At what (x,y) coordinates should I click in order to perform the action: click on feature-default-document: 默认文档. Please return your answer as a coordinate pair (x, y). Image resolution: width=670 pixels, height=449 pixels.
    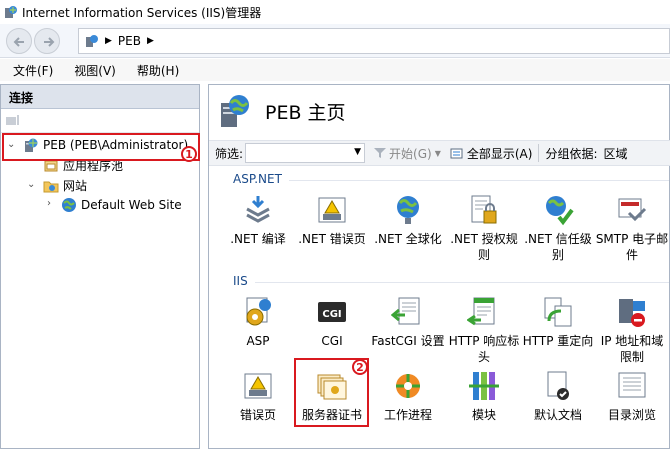
    Looking at the image, I should click on (558, 396).